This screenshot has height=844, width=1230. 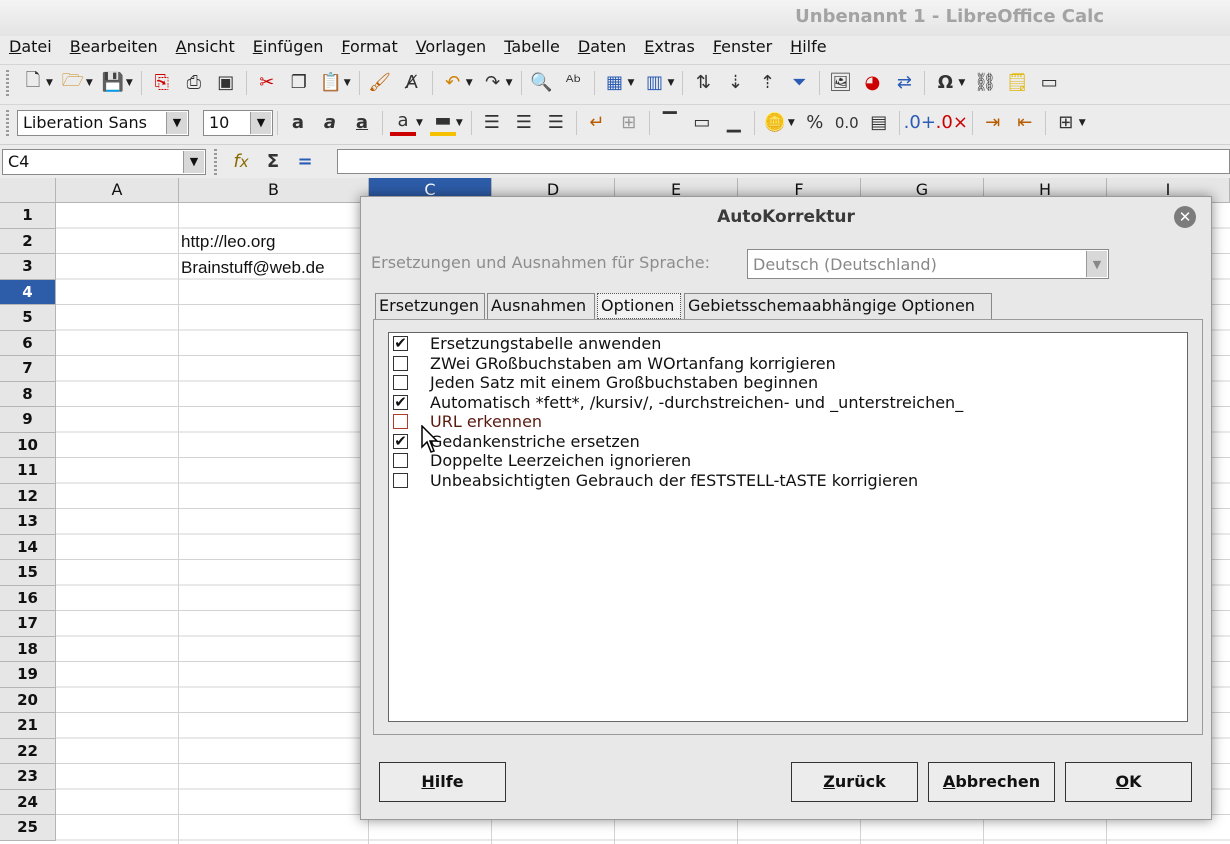 What do you see at coordinates (542, 83) in the screenshot?
I see `find-replace-icon: 🔍` at bounding box center [542, 83].